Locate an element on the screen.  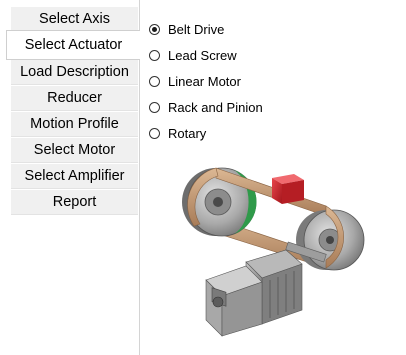
radio-option-linear-motor: Linear Motor is located at coordinates (206, 81).